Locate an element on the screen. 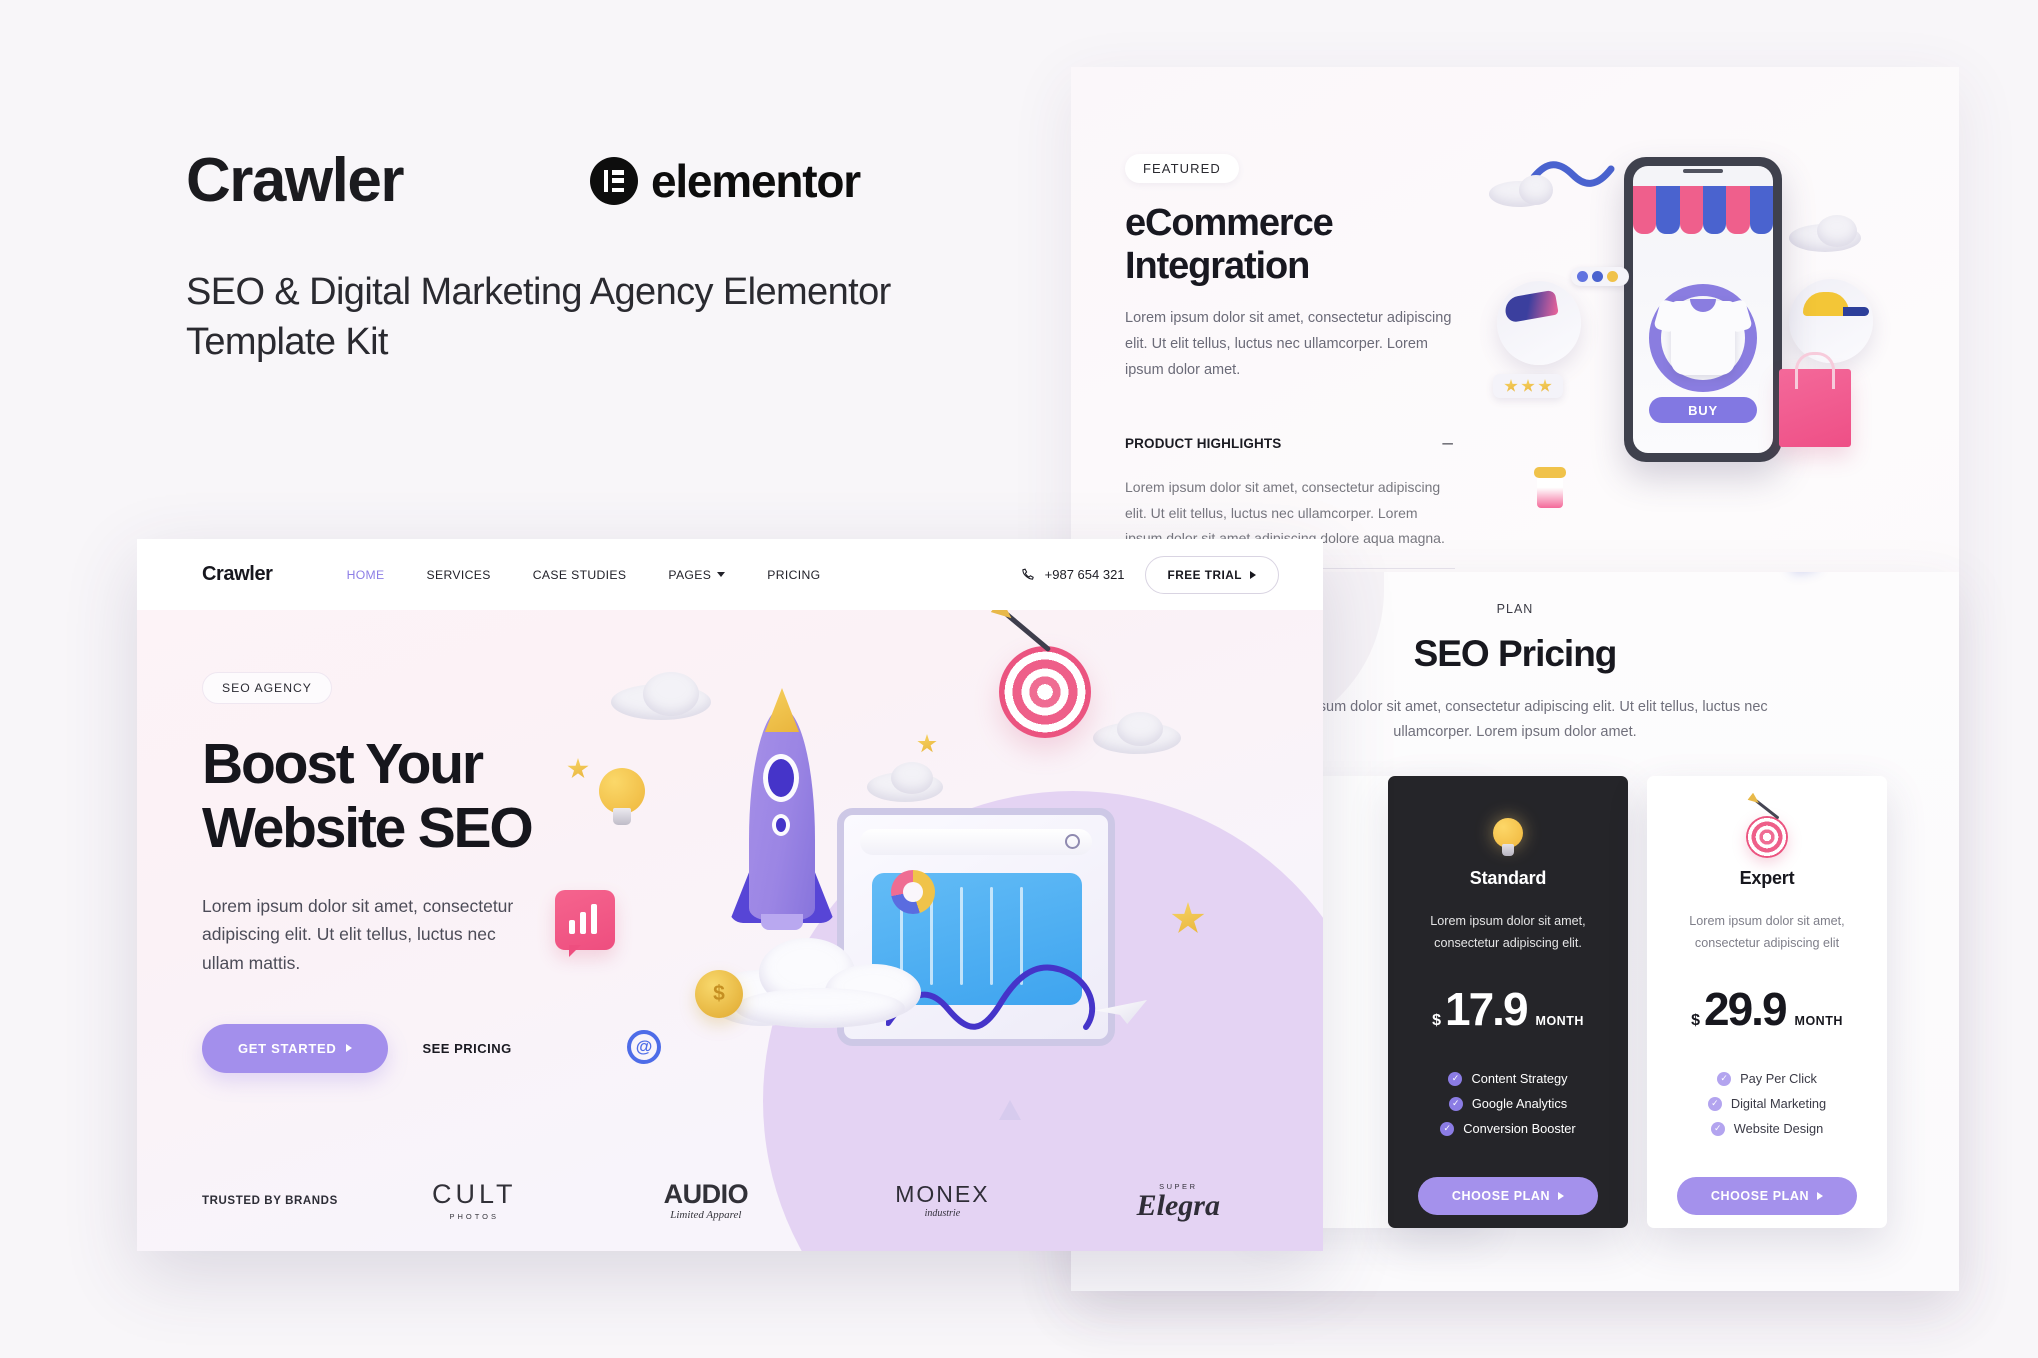 Image resolution: width=2038 pixels, height=1358 pixels. phone-screen: BUY is located at coordinates (1703, 309).